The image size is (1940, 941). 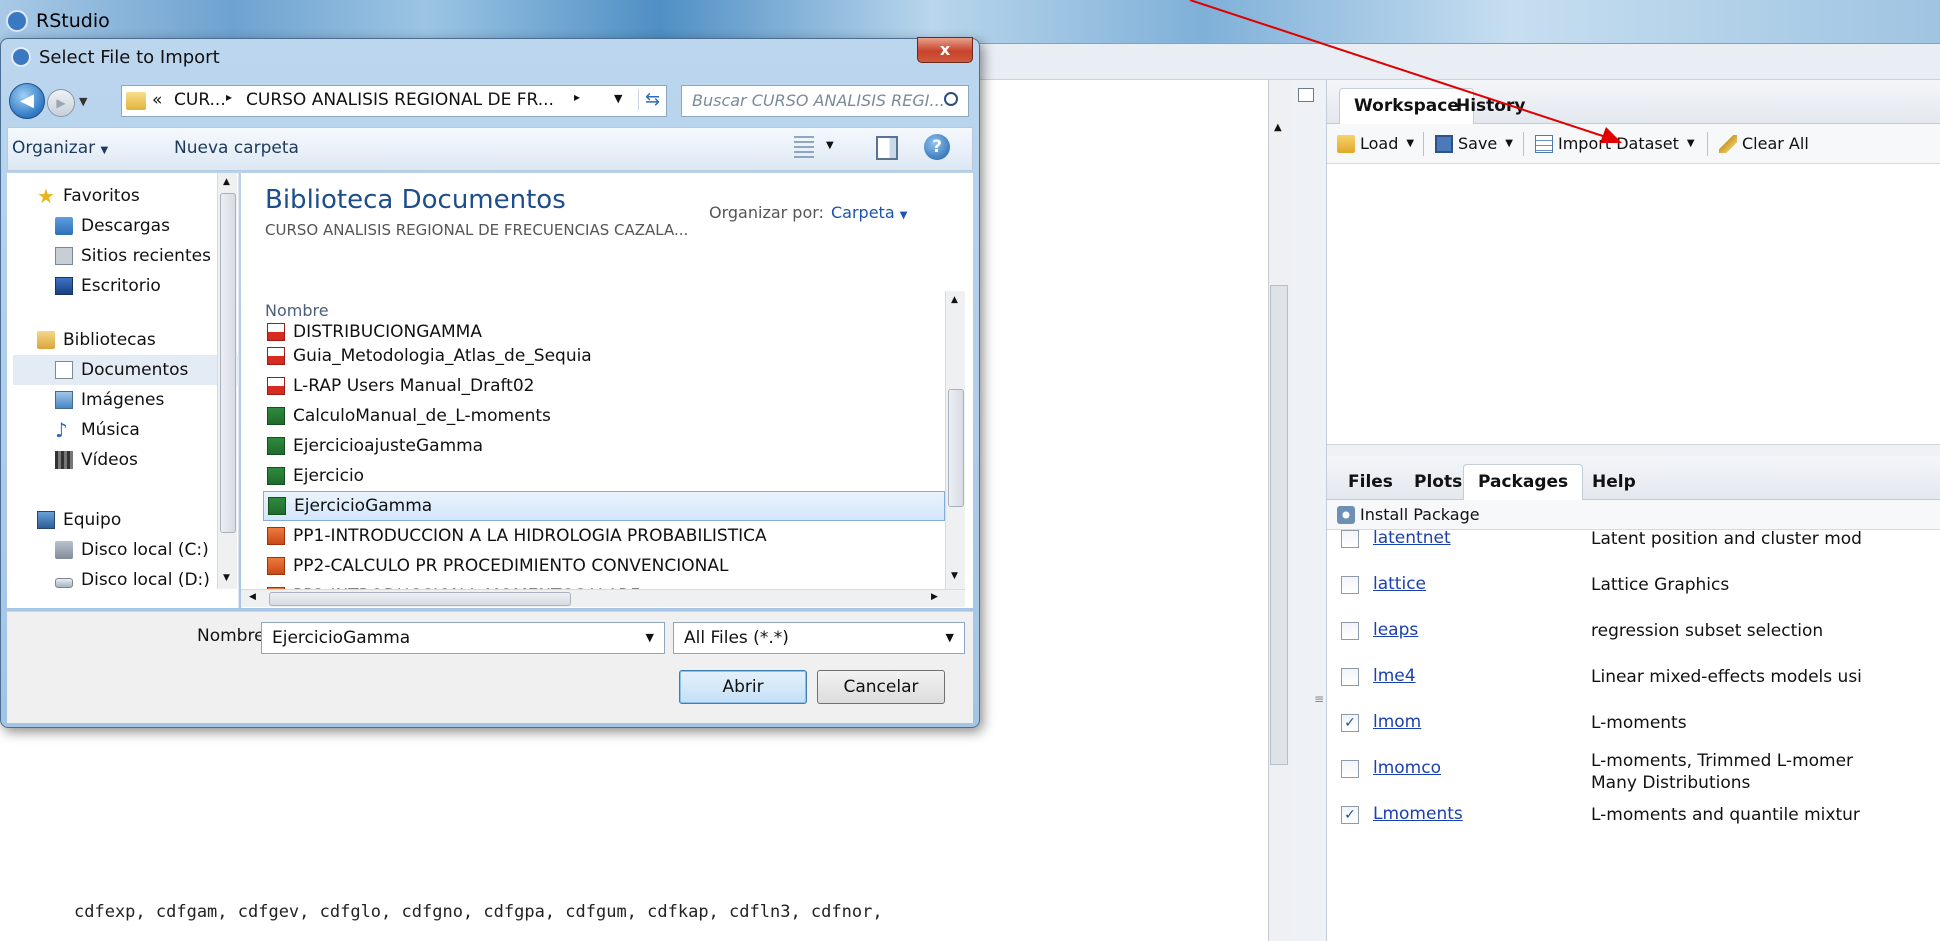 What do you see at coordinates (463, 638) in the screenshot?
I see `filename-combobox: EjercicioGamma ▼` at bounding box center [463, 638].